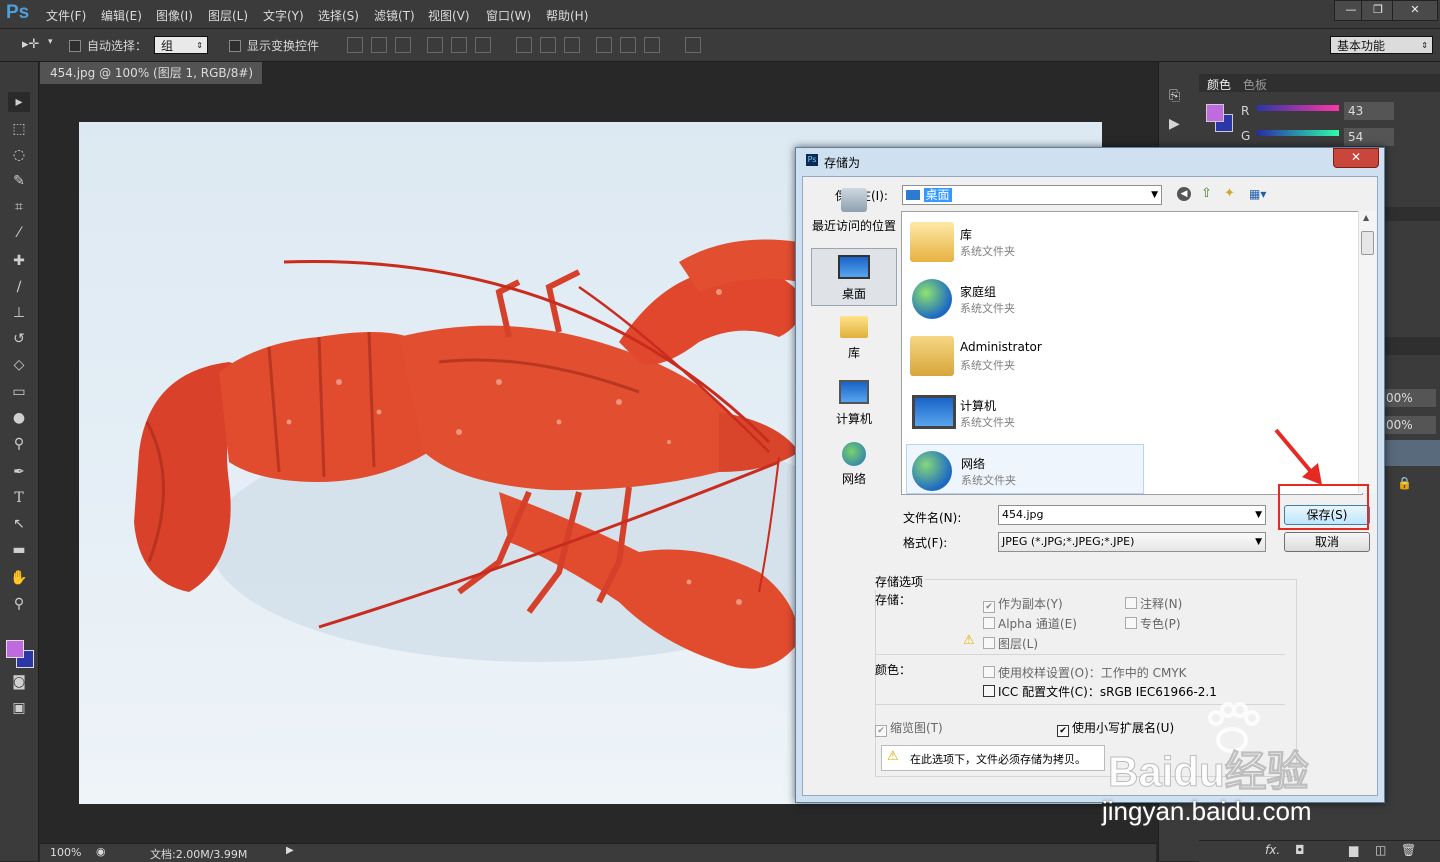  What do you see at coordinates (30, 44) in the screenshot?
I see `move-tool-preset-icon: ▸✛` at bounding box center [30, 44].